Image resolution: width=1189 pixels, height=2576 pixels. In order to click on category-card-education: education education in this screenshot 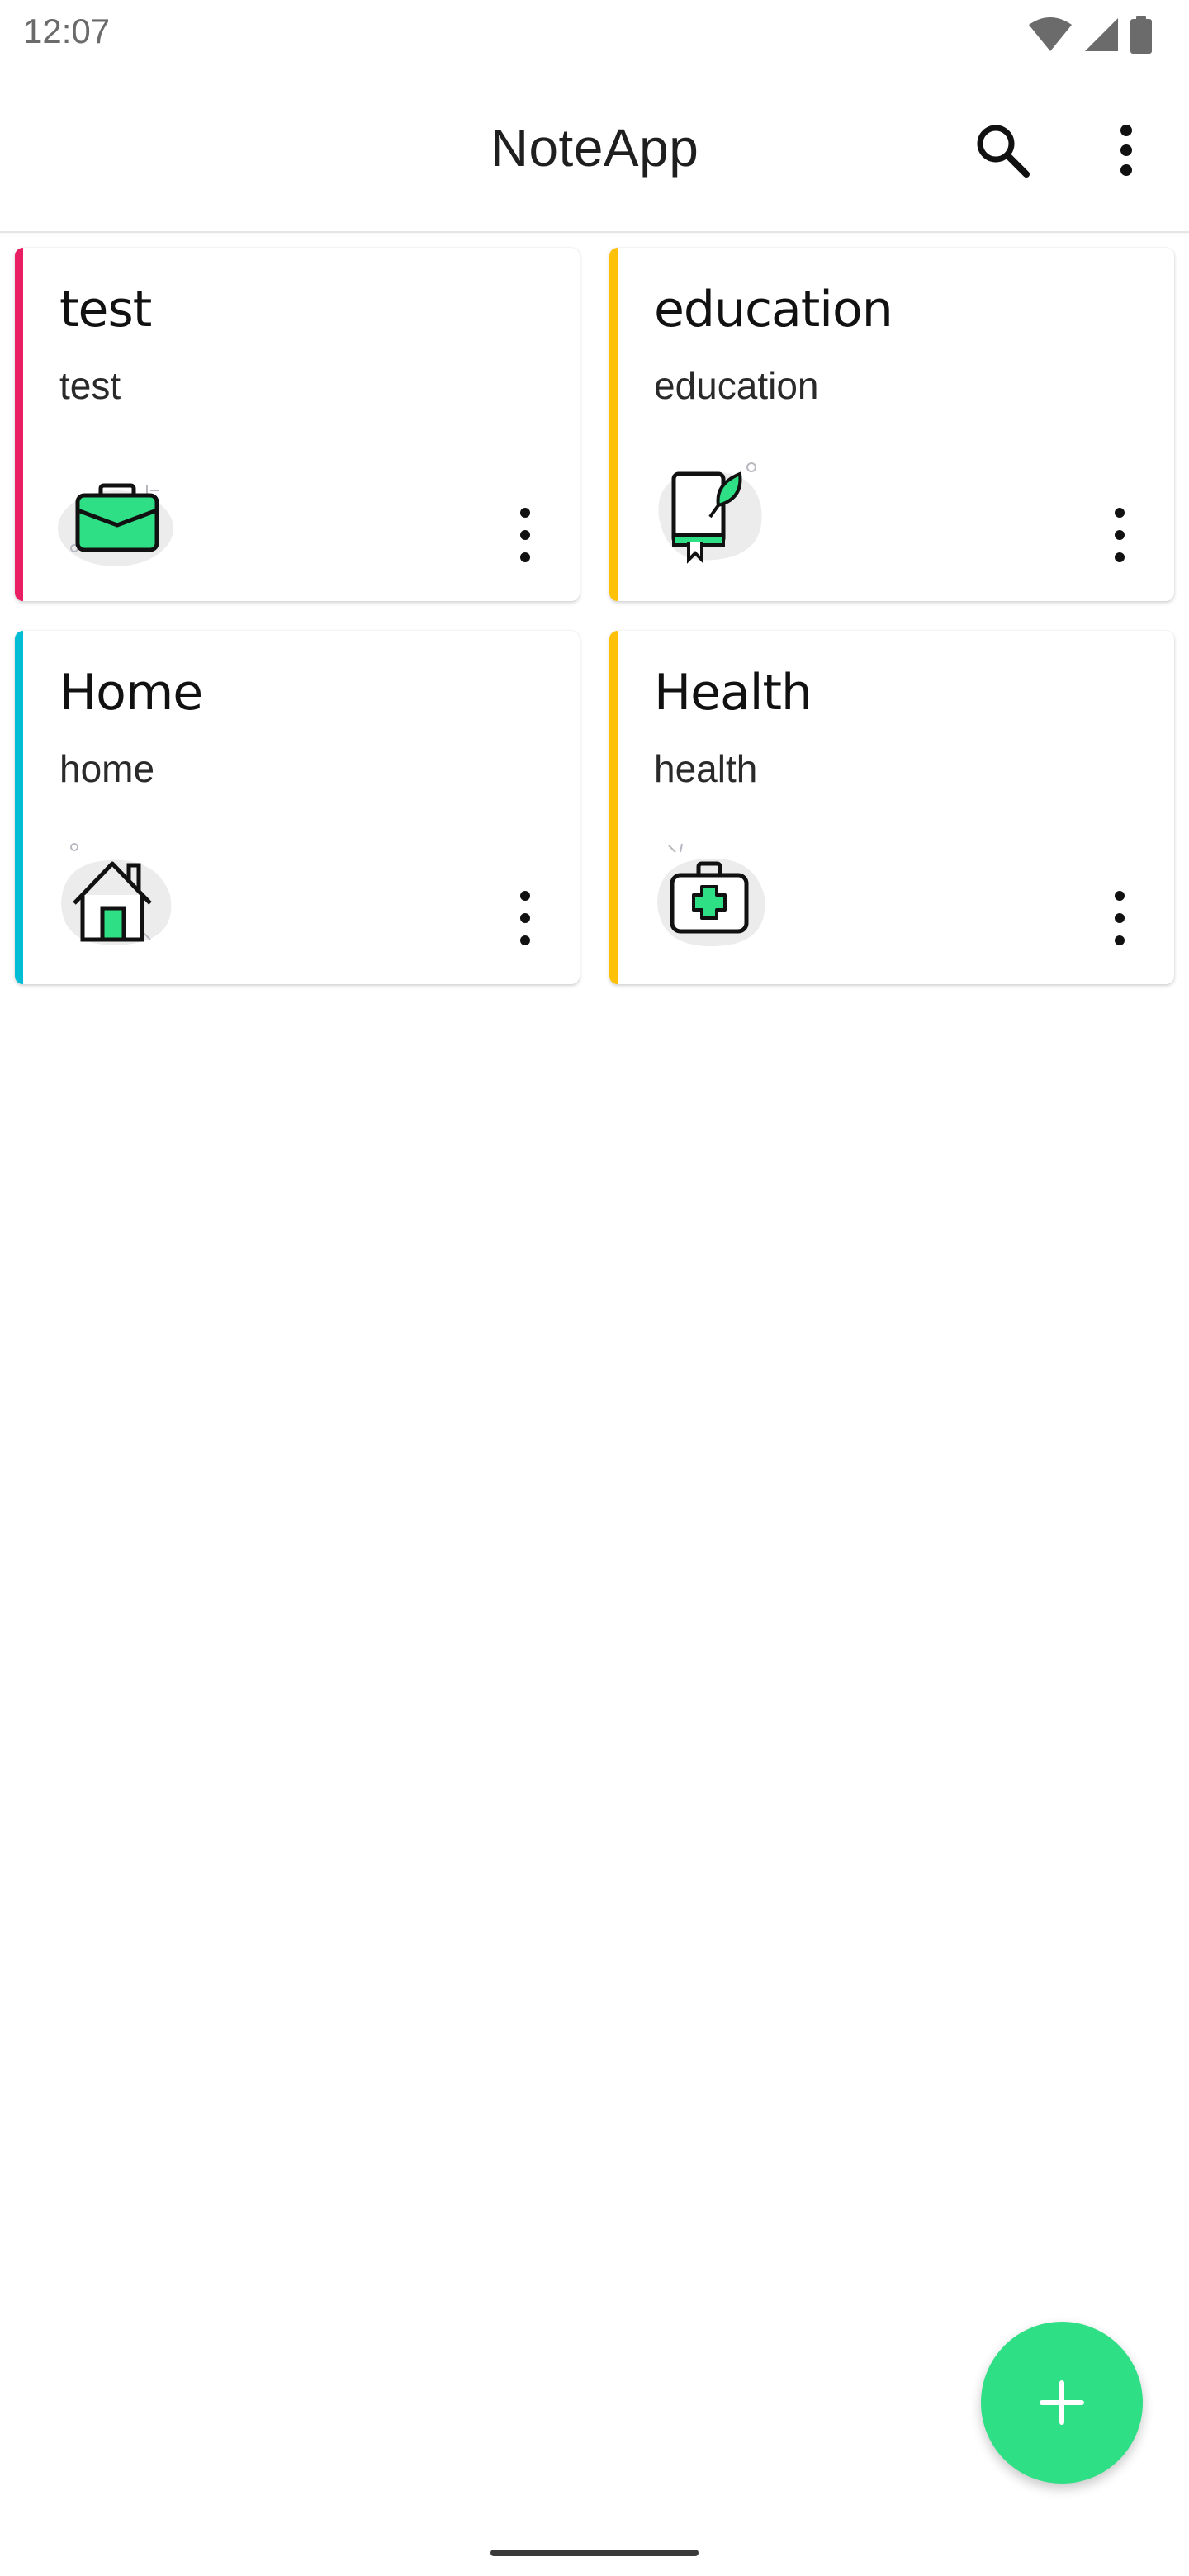, I will do `click(891, 424)`.